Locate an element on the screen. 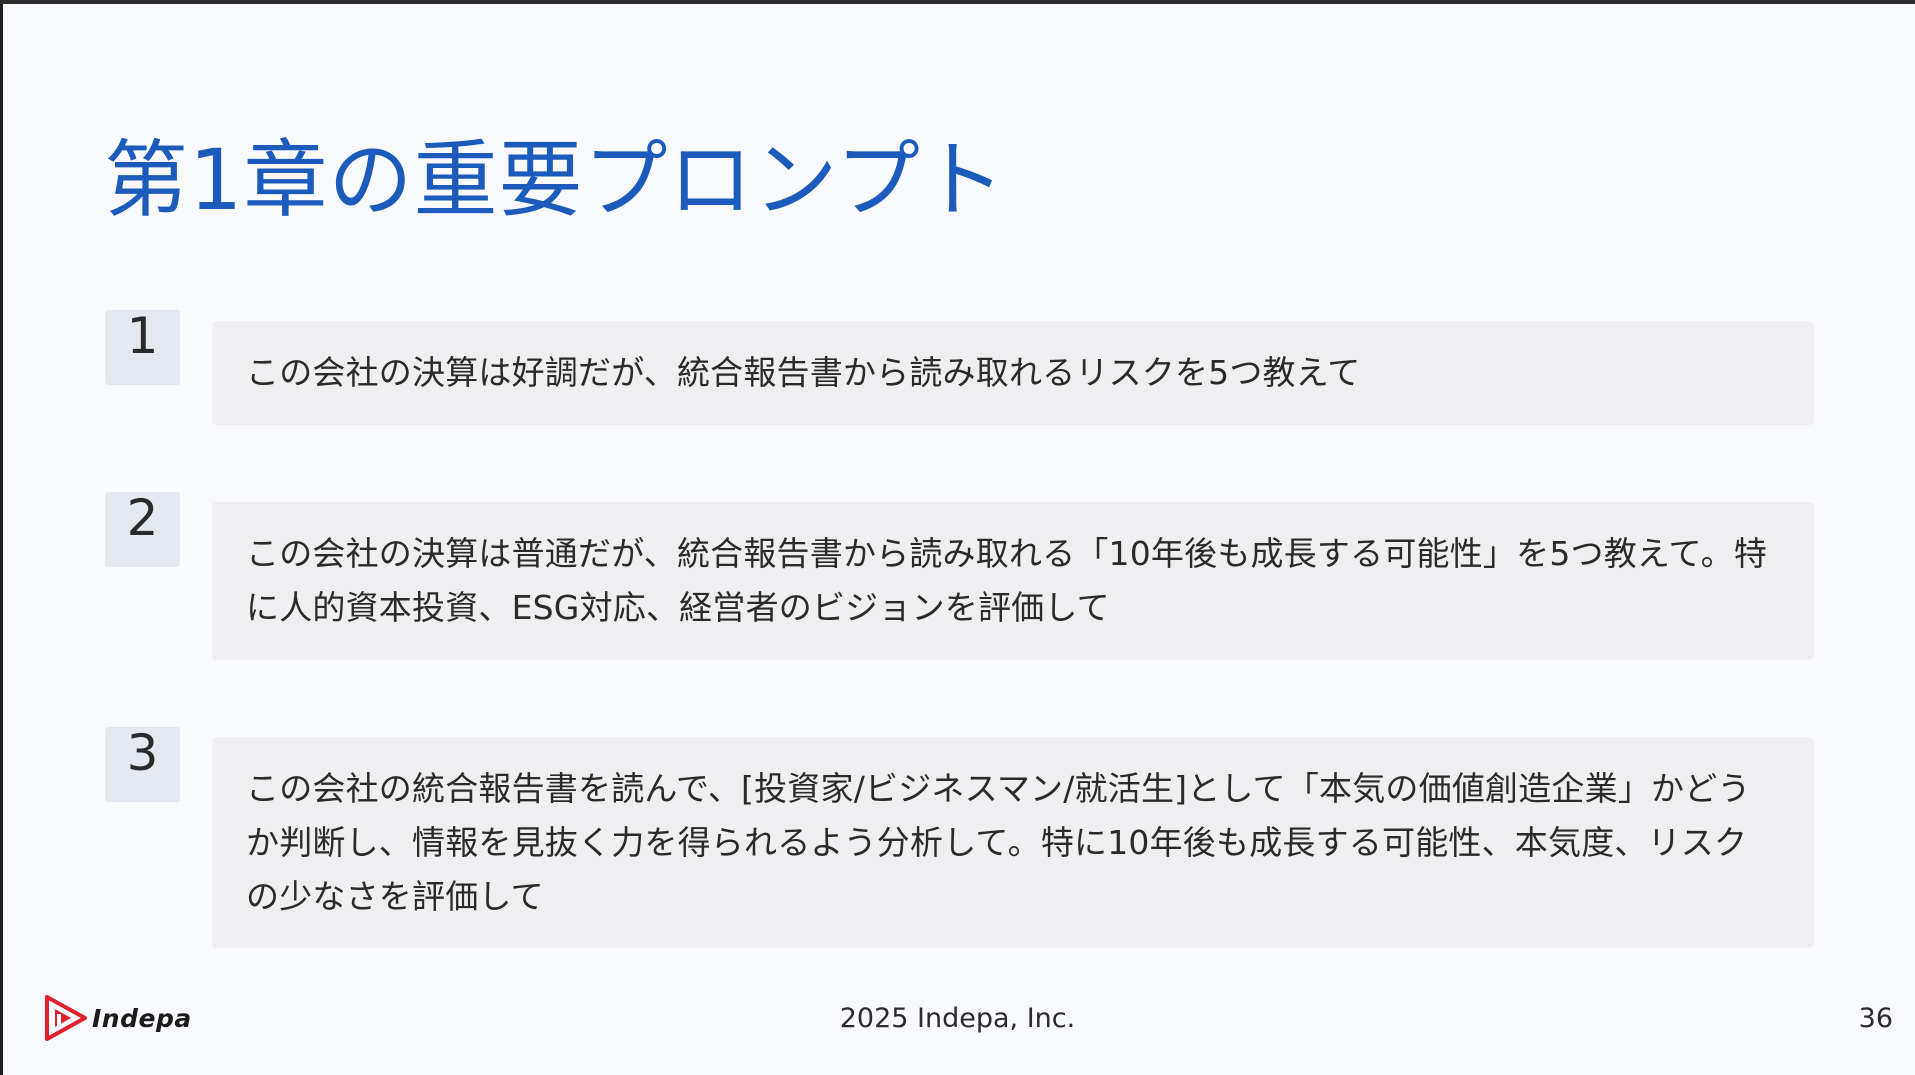 The image size is (1915, 1075). prompt-card: この会社の決算は好調だが、統合報告書から読み取れるリスクを5つ教えて is located at coordinates (1013, 373).